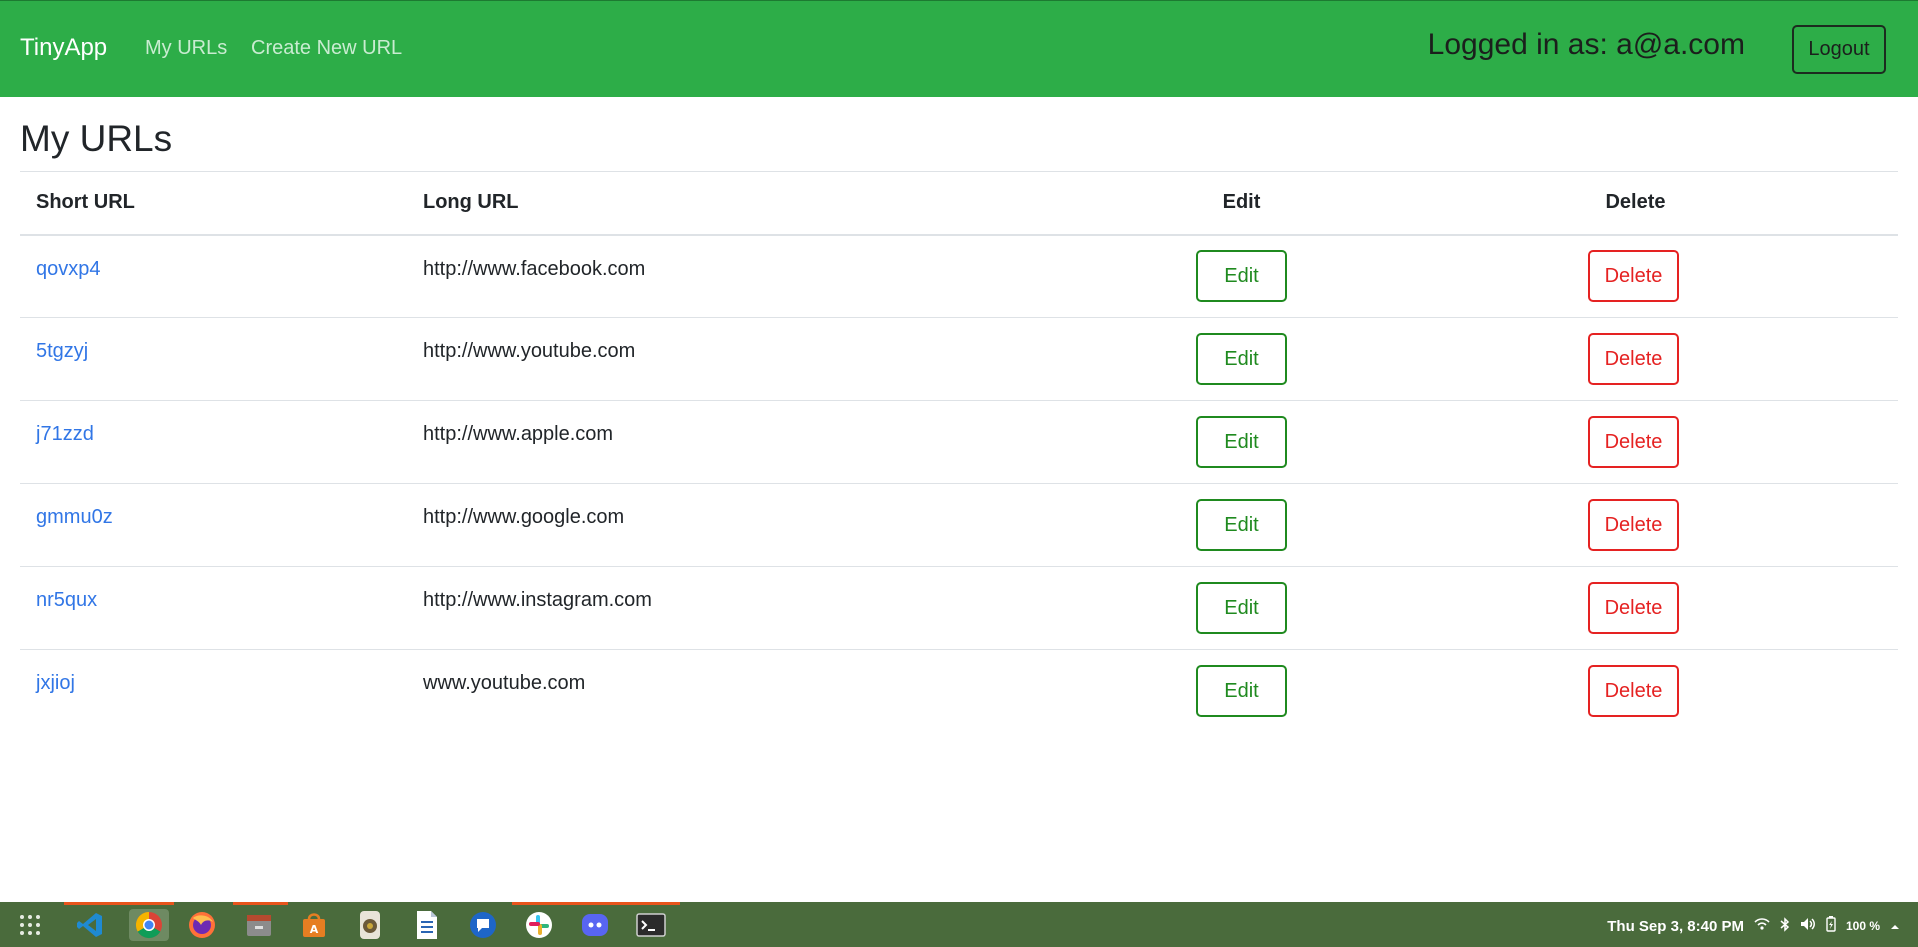 This screenshot has width=1918, height=947. I want to click on table-row: gmmu0z http://www.google.com Edit Delete, so click(959, 525).